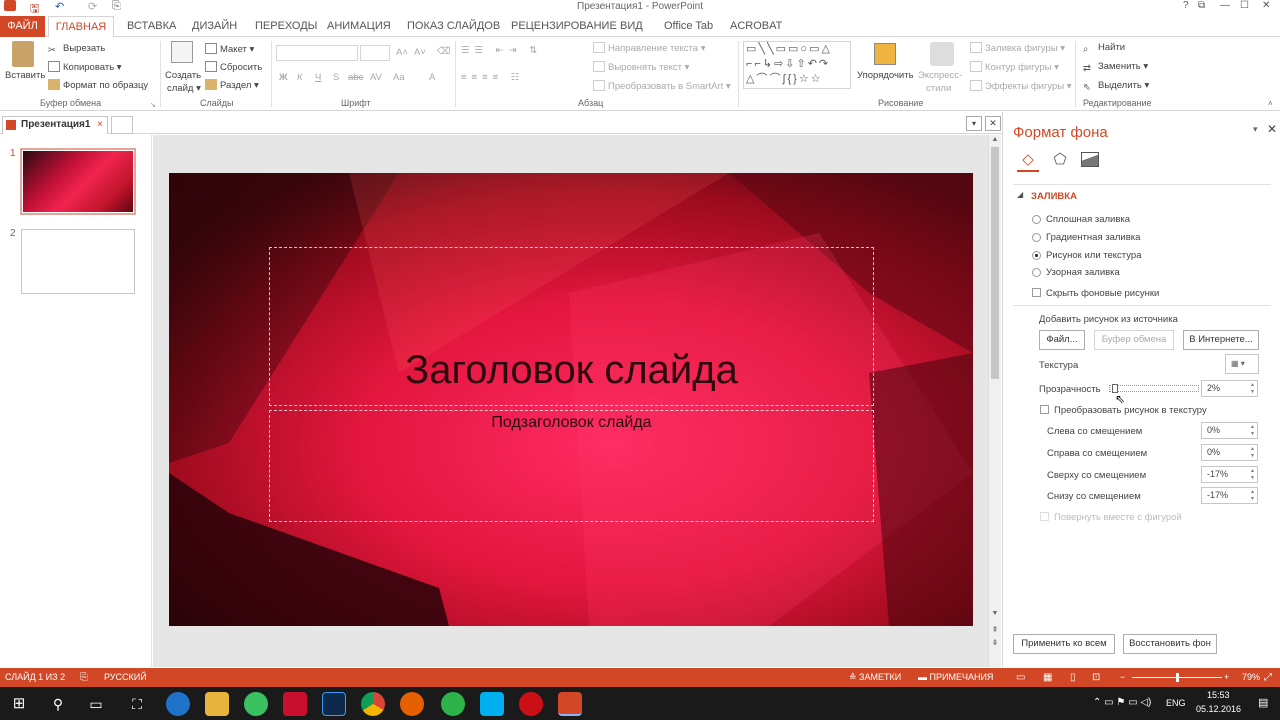 The image size is (1280, 720). What do you see at coordinates (1218, 695) in the screenshot?
I see `clock-time: 15:53` at bounding box center [1218, 695].